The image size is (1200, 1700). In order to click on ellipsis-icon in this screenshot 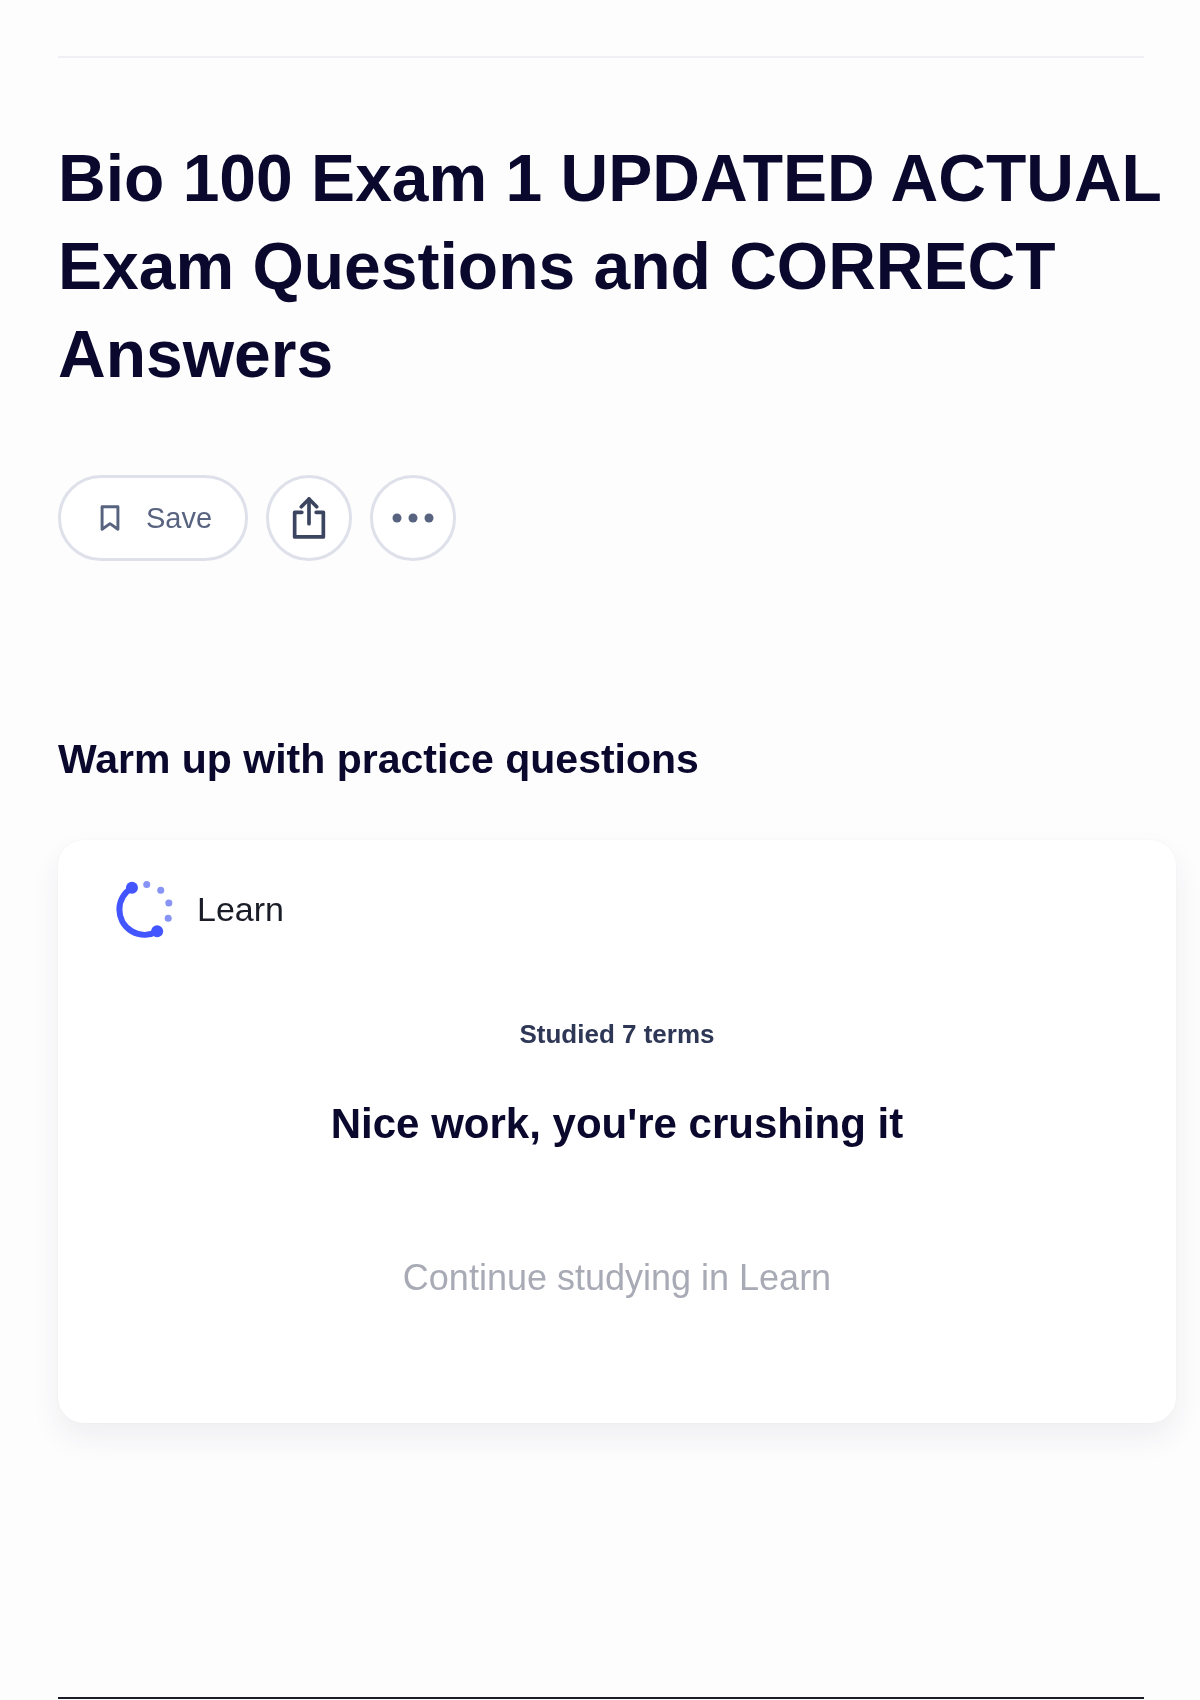, I will do `click(413, 518)`.